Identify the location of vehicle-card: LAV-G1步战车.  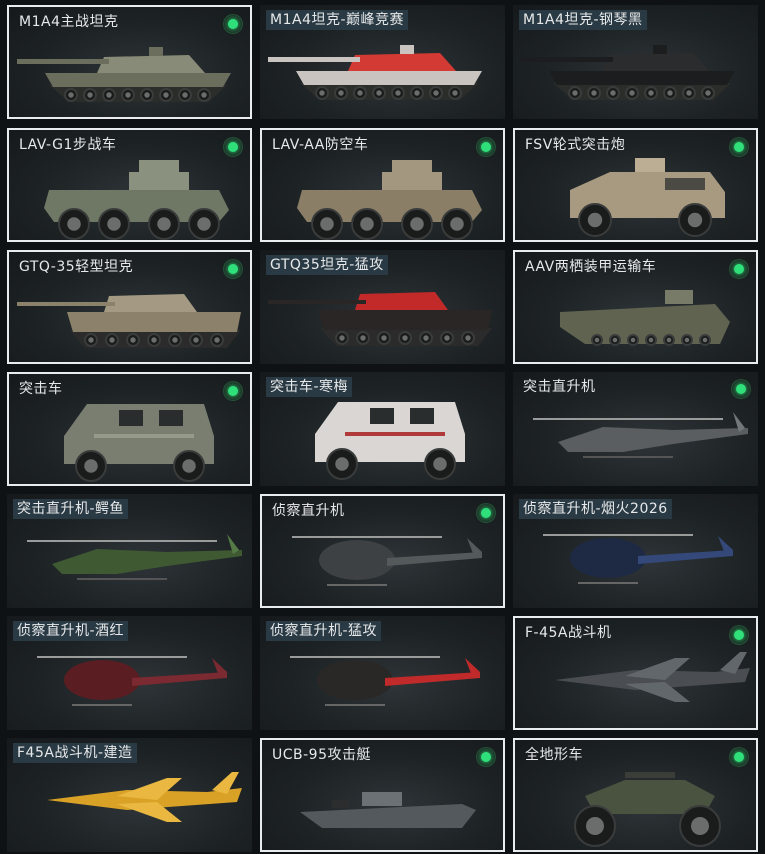
(129, 185).